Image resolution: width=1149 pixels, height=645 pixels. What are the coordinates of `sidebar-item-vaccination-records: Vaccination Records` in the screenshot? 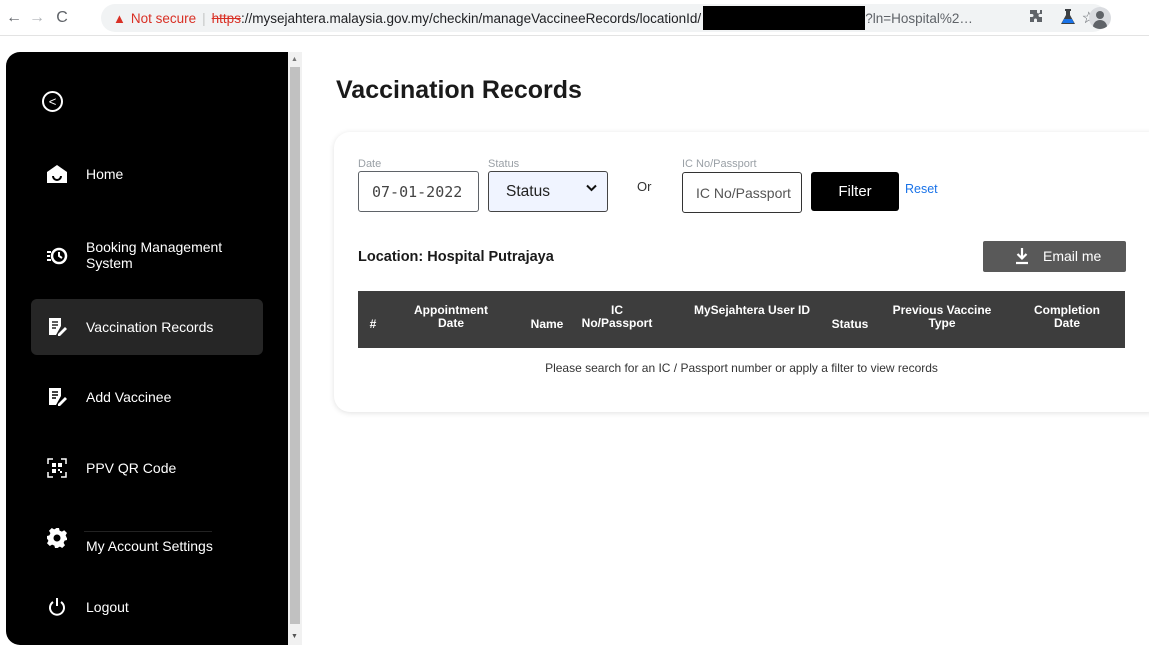 It's located at (147, 327).